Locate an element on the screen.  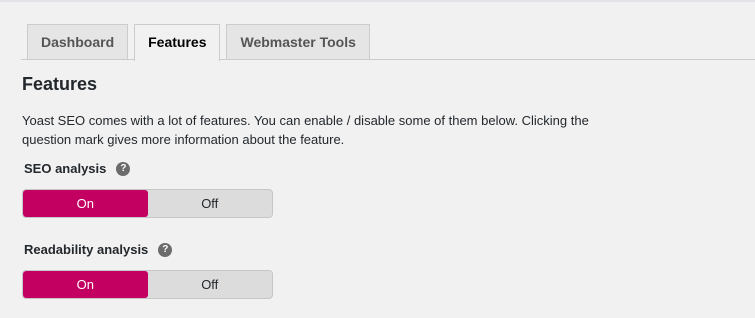
seo-analysis-toggle: On Off is located at coordinates (147, 203).